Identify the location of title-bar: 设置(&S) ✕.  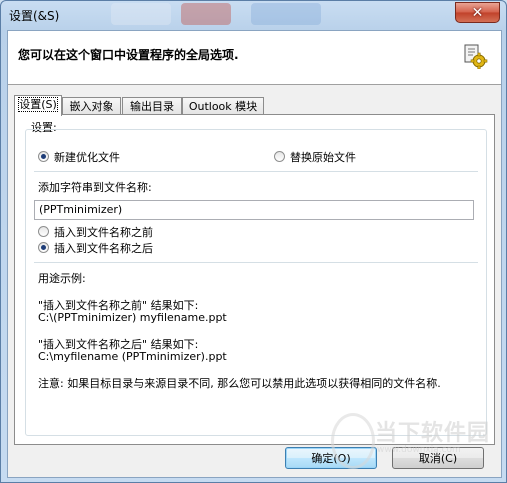
(253, 15).